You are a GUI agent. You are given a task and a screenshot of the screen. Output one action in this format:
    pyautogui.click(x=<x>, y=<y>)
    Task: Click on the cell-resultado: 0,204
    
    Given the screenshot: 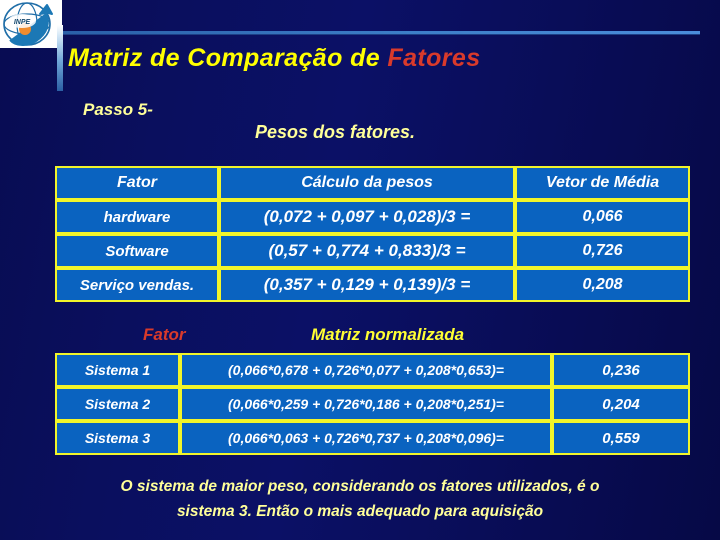 What is the action you would take?
    pyautogui.click(x=621, y=404)
    